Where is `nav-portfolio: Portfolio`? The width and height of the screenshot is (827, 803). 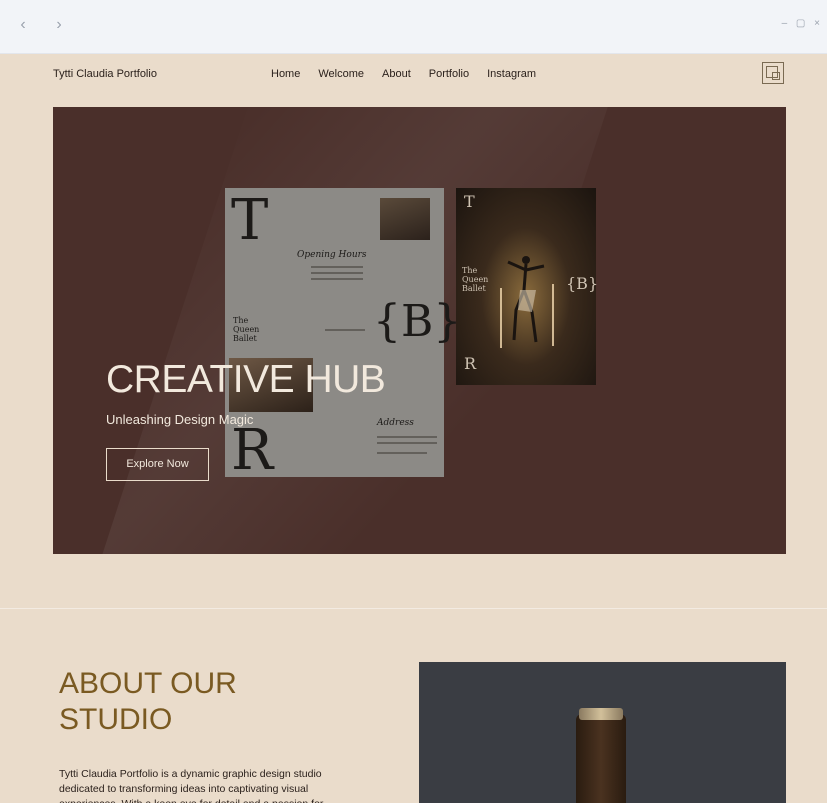
nav-portfolio: Portfolio is located at coordinates (449, 74).